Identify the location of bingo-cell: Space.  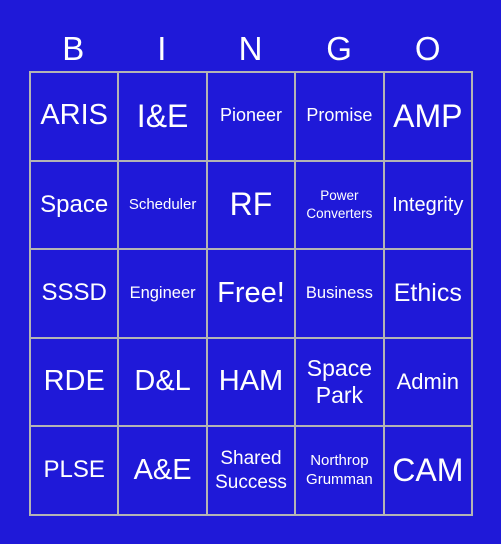
(74, 205).